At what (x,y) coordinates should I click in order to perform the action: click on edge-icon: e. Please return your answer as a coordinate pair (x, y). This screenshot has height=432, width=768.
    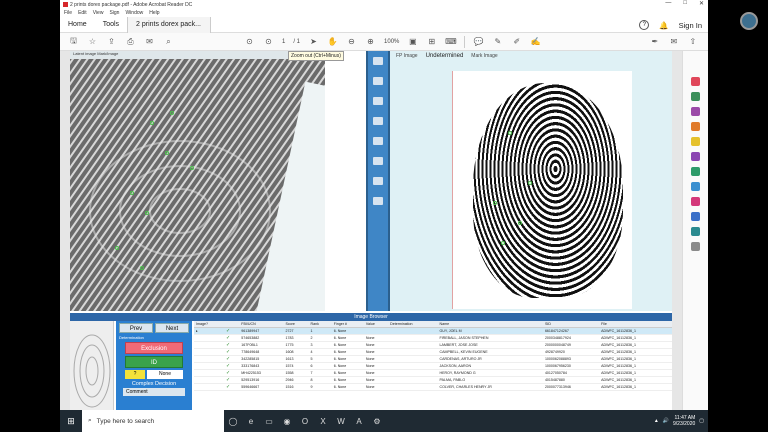
    Looking at the image, I should click on (251, 421).